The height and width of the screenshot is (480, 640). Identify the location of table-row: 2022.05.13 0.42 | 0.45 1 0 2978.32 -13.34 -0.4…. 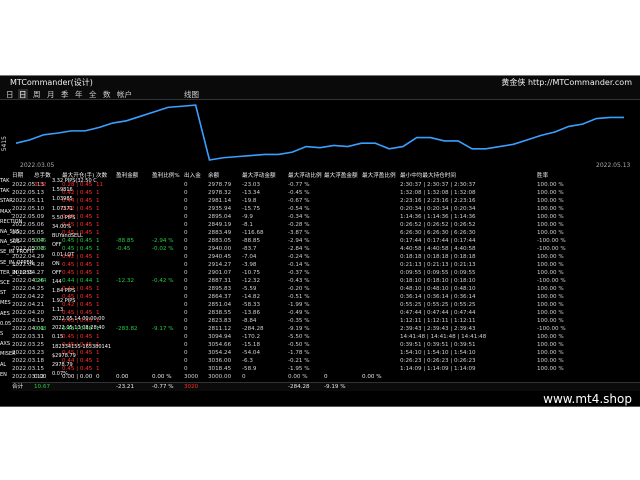
(326, 193).